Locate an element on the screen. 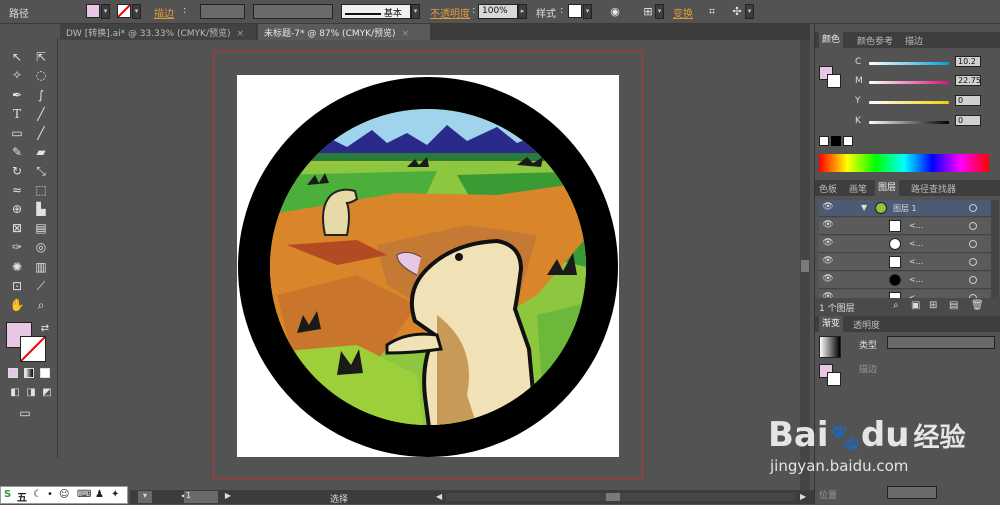 The width and height of the screenshot is (1000, 505). channel-c-input: 10.2 is located at coordinates (968, 61).